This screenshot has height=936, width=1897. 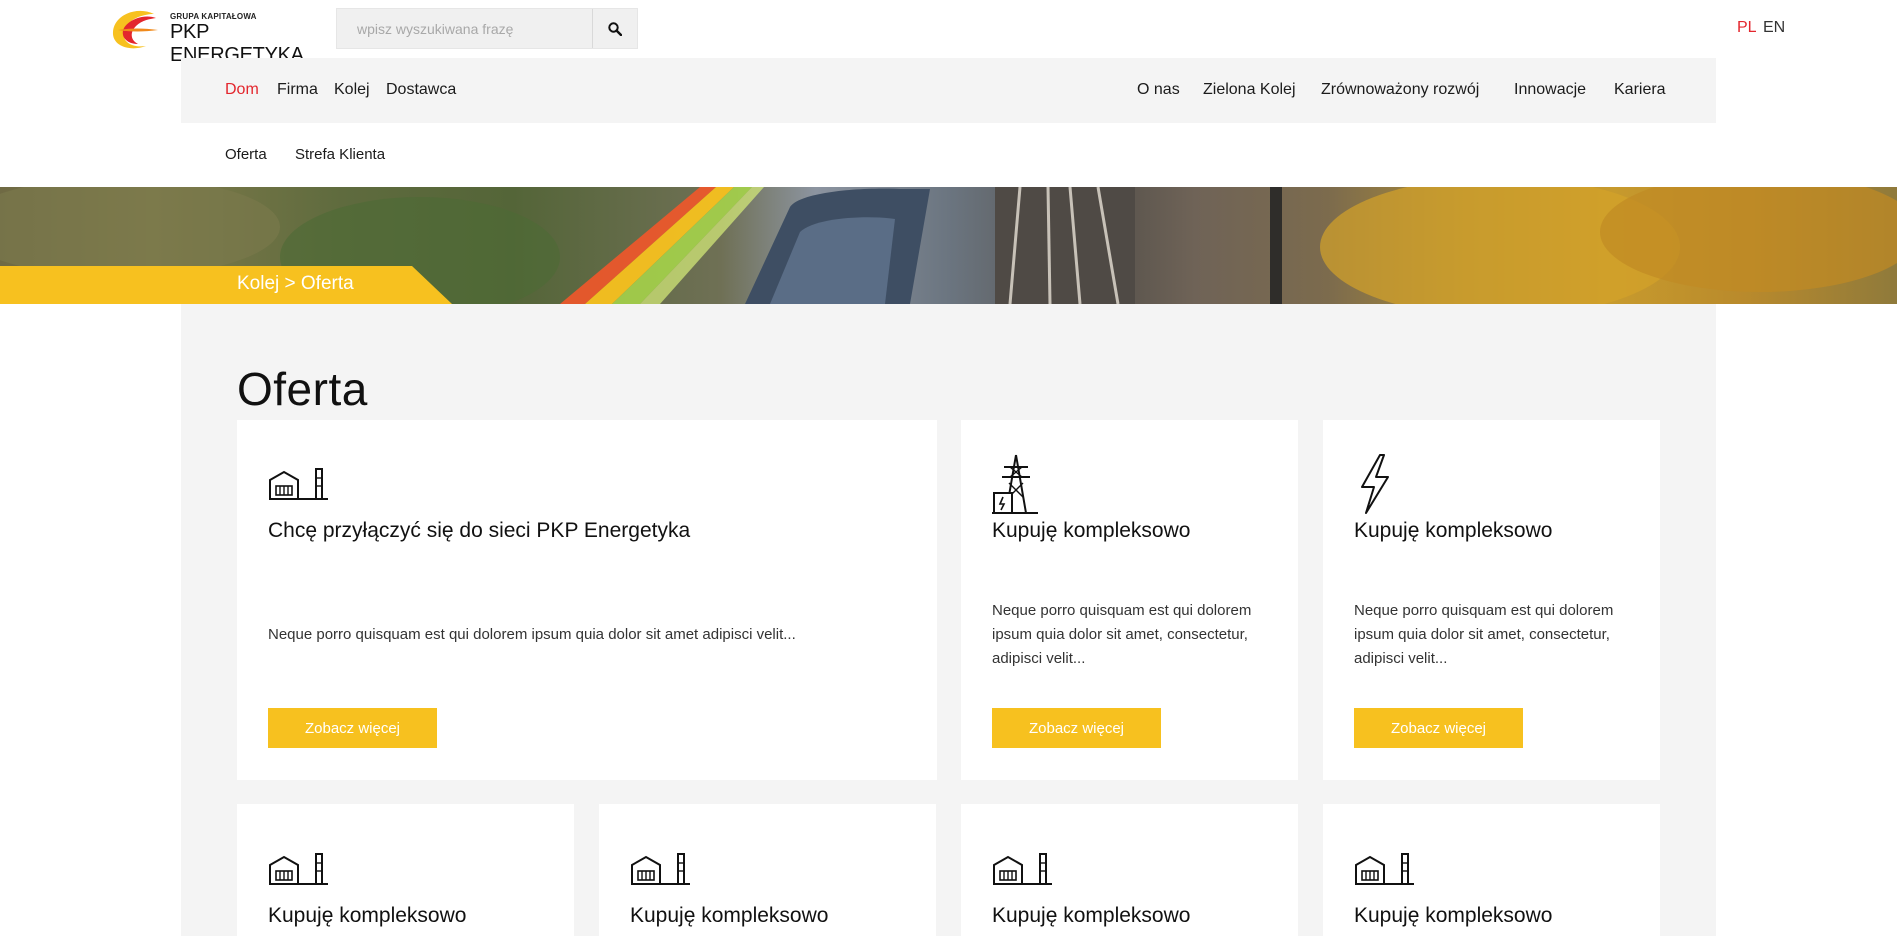 I want to click on breadcrumb: Kolej > Oferta, so click(x=295, y=283).